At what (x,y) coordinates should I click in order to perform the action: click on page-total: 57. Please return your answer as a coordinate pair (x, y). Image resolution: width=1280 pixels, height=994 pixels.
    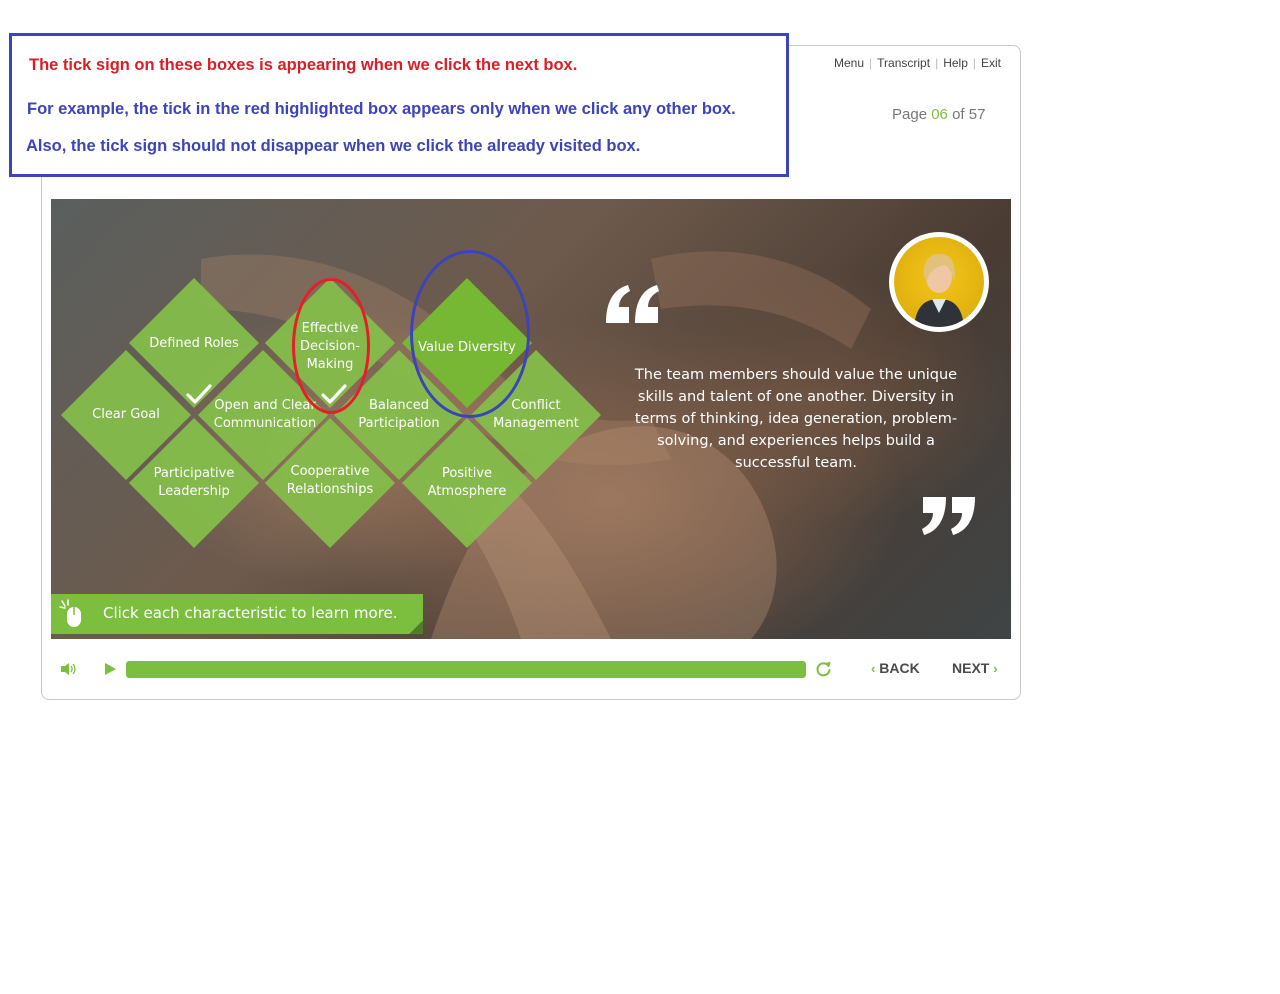
    Looking at the image, I should click on (977, 114).